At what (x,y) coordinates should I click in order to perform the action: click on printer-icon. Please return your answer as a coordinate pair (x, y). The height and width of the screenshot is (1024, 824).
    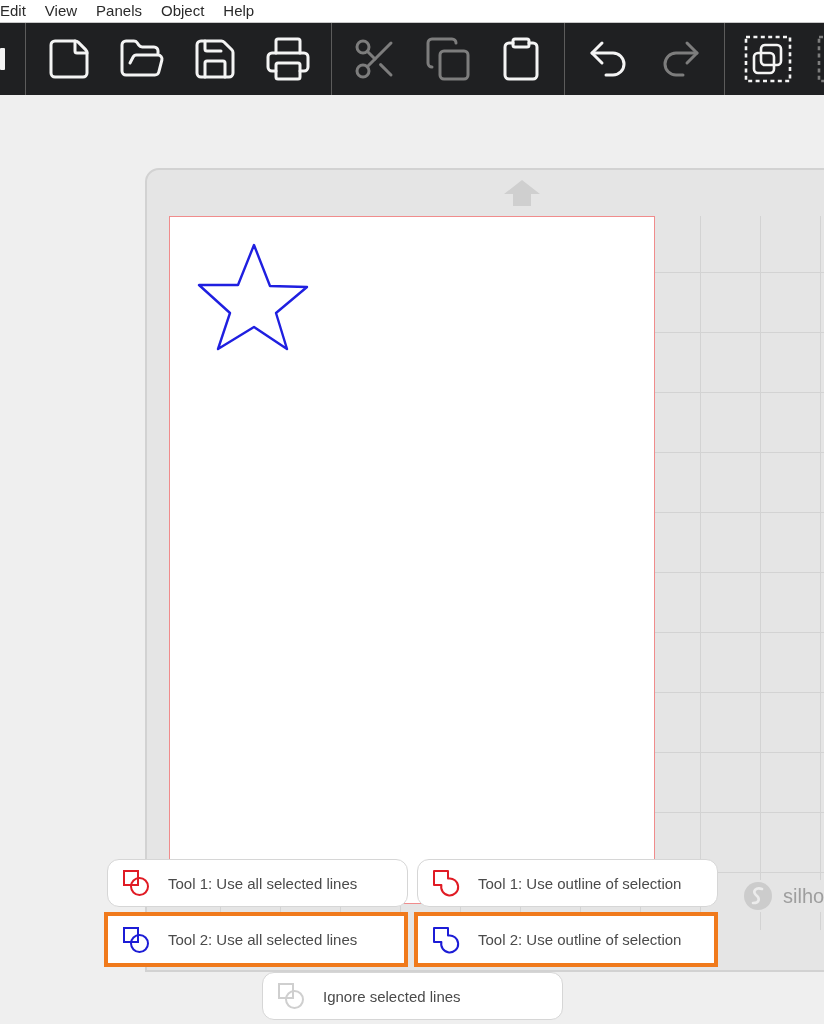
    Looking at the image, I should click on (288, 59).